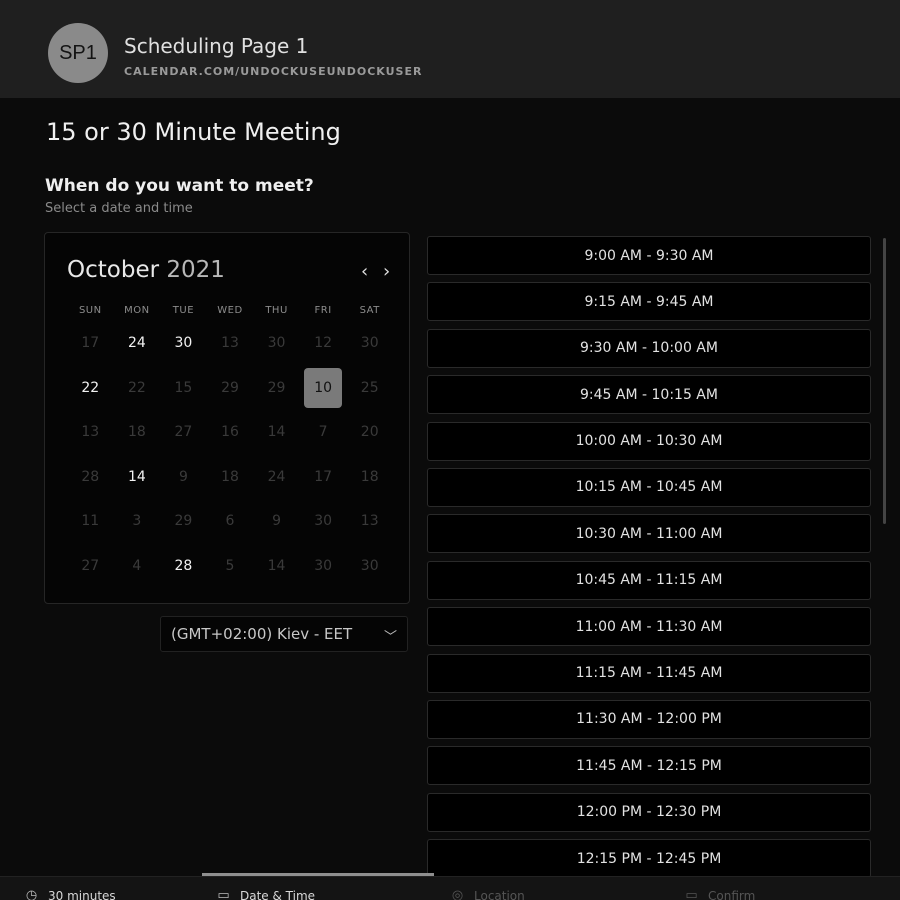 The image size is (900, 900). Describe the element at coordinates (487, 894) in the screenshot. I see `step-location: ◎ Location` at that location.